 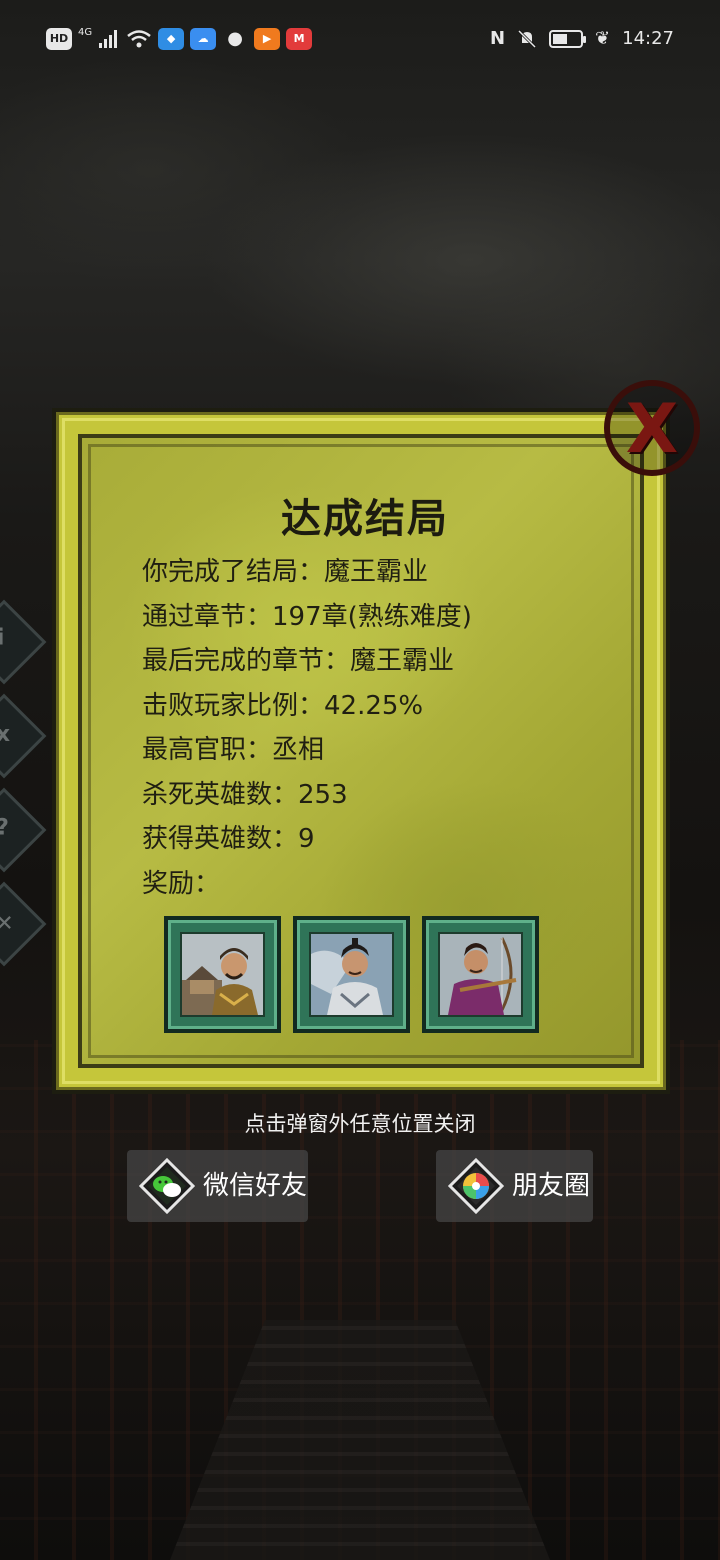 What do you see at coordinates (365, 518) in the screenshot?
I see `dialog-title: 达成结局` at bounding box center [365, 518].